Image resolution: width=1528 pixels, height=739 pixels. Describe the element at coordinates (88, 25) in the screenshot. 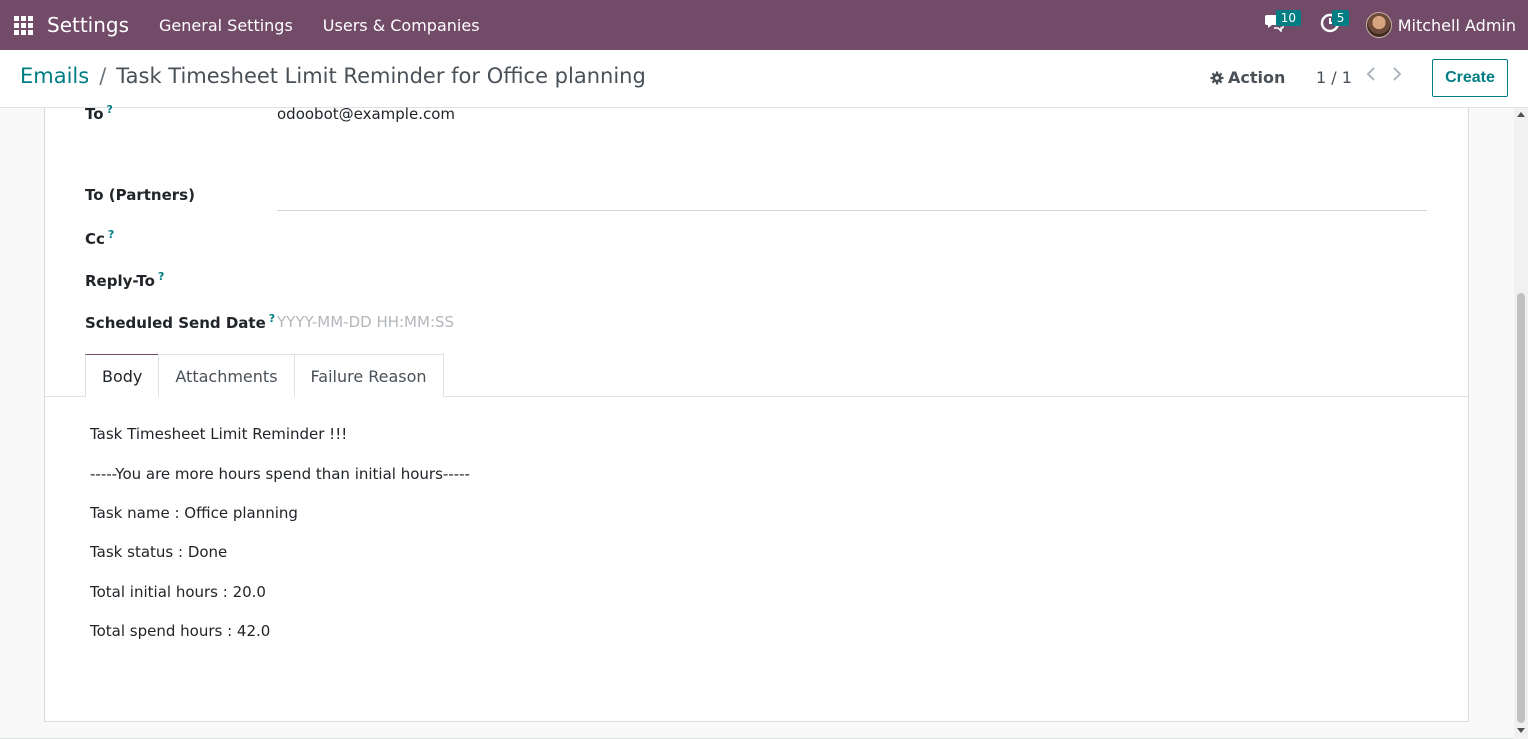

I see `app-title: Settings` at that location.